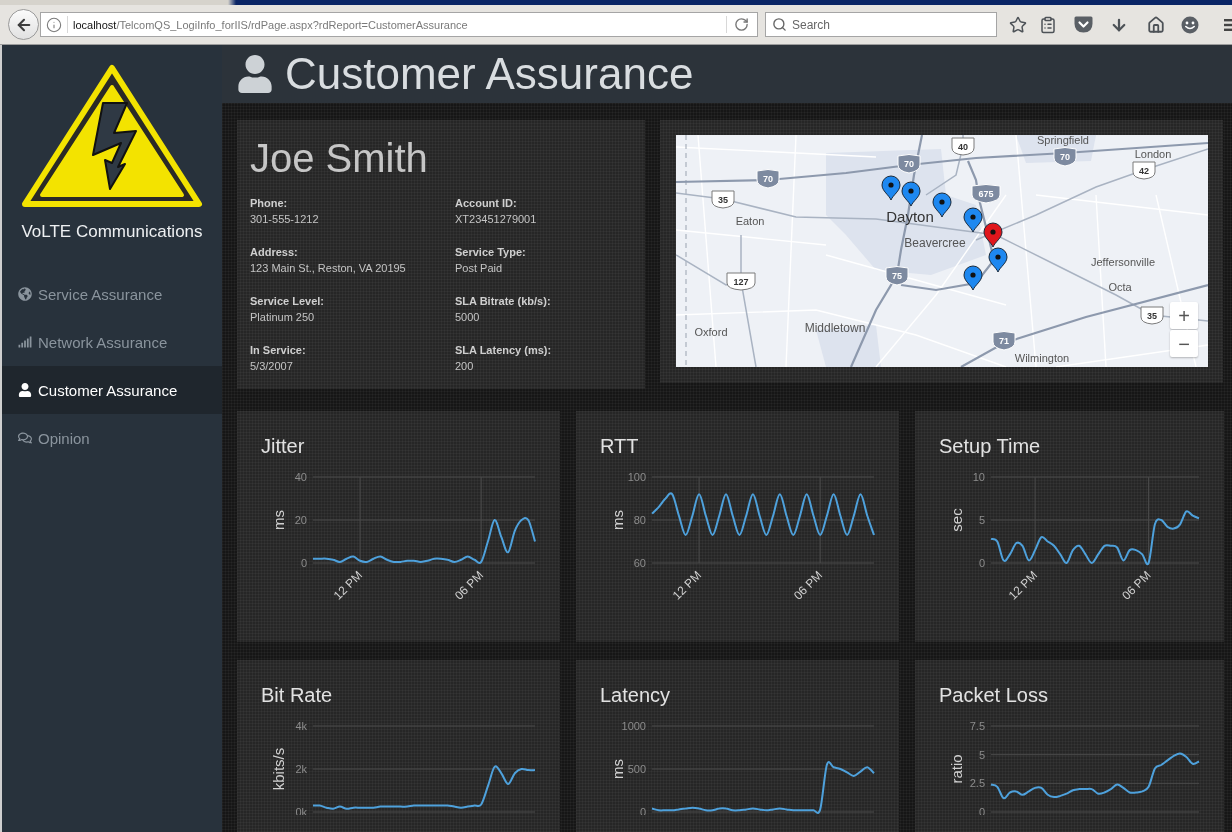 The height and width of the screenshot is (832, 1232). Describe the element at coordinates (503, 301) in the screenshot. I see `field-label: SLA Bitrate (kb/s):` at that location.